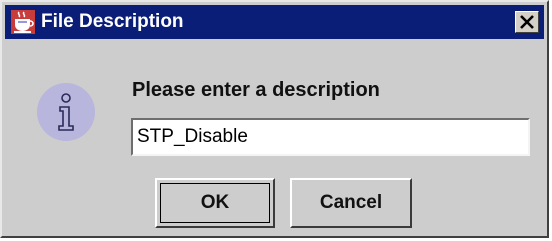 The image size is (552, 241). What do you see at coordinates (274, 22) in the screenshot?
I see `title-bar: File Description` at bounding box center [274, 22].